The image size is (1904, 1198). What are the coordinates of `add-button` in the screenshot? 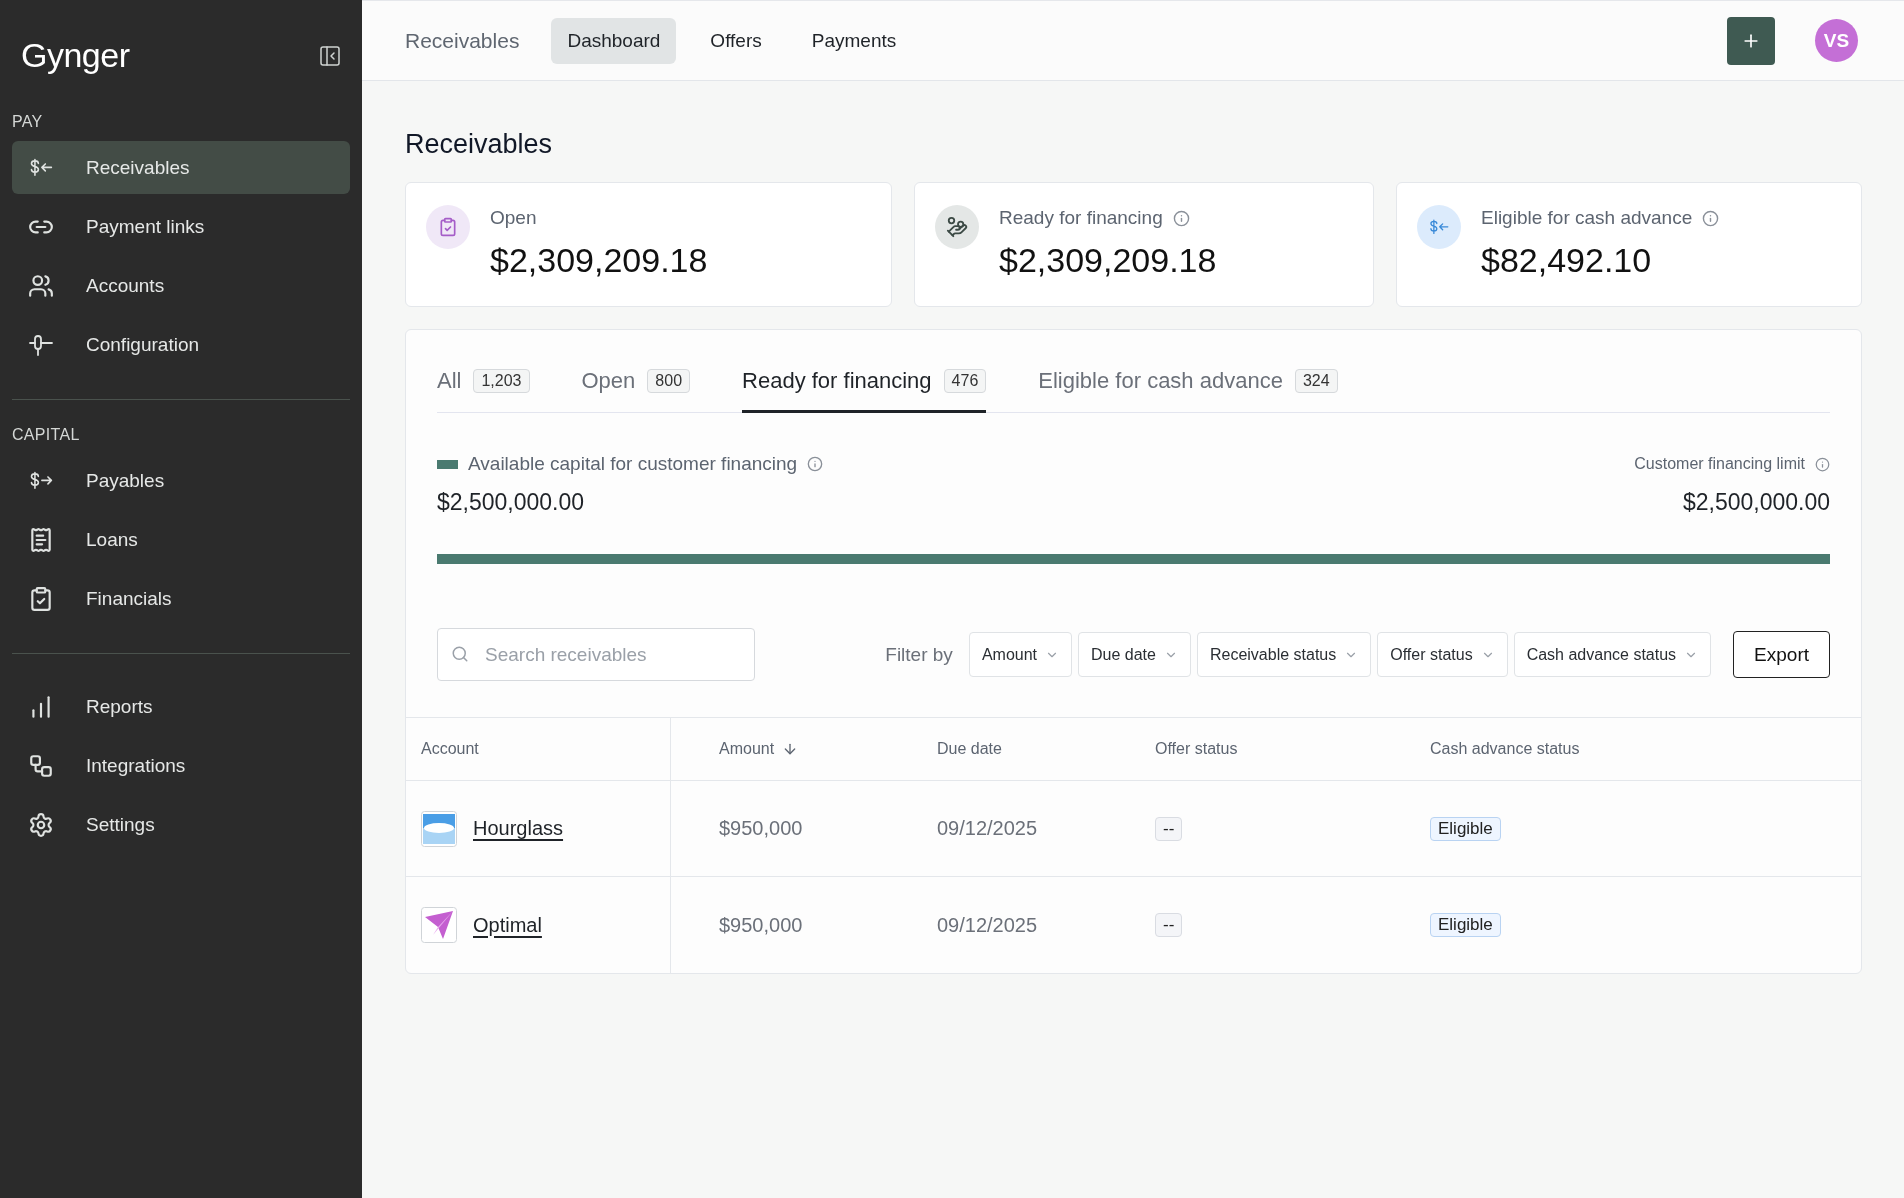 It's located at (1751, 40).